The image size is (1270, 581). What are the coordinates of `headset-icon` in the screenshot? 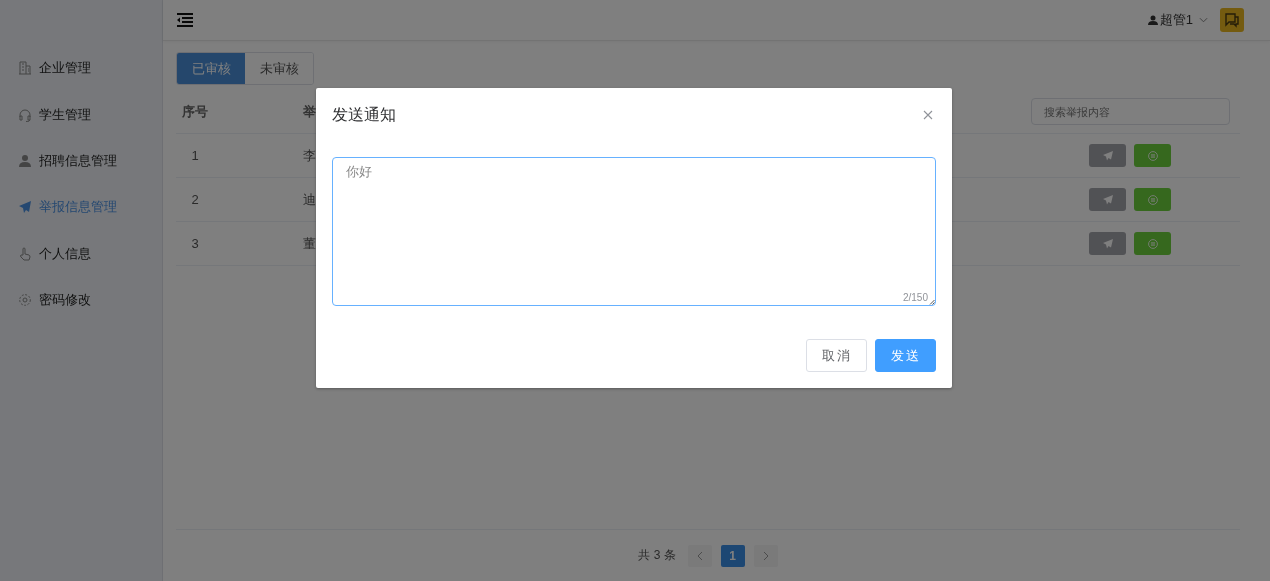 It's located at (25, 114).